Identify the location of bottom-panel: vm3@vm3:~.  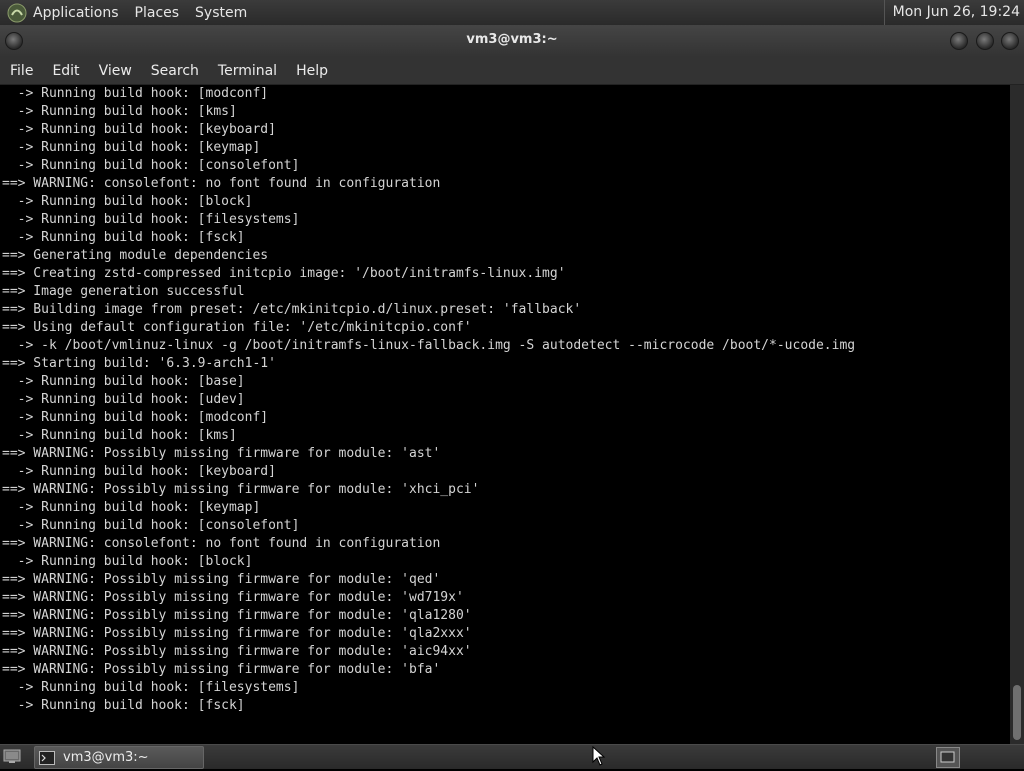
(512, 756).